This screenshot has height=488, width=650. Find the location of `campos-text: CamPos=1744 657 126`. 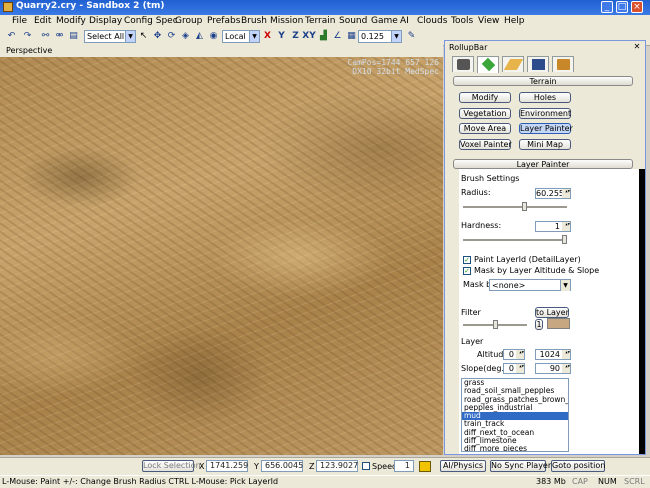

campos-text: CamPos=1744 657 126 is located at coordinates (393, 62).